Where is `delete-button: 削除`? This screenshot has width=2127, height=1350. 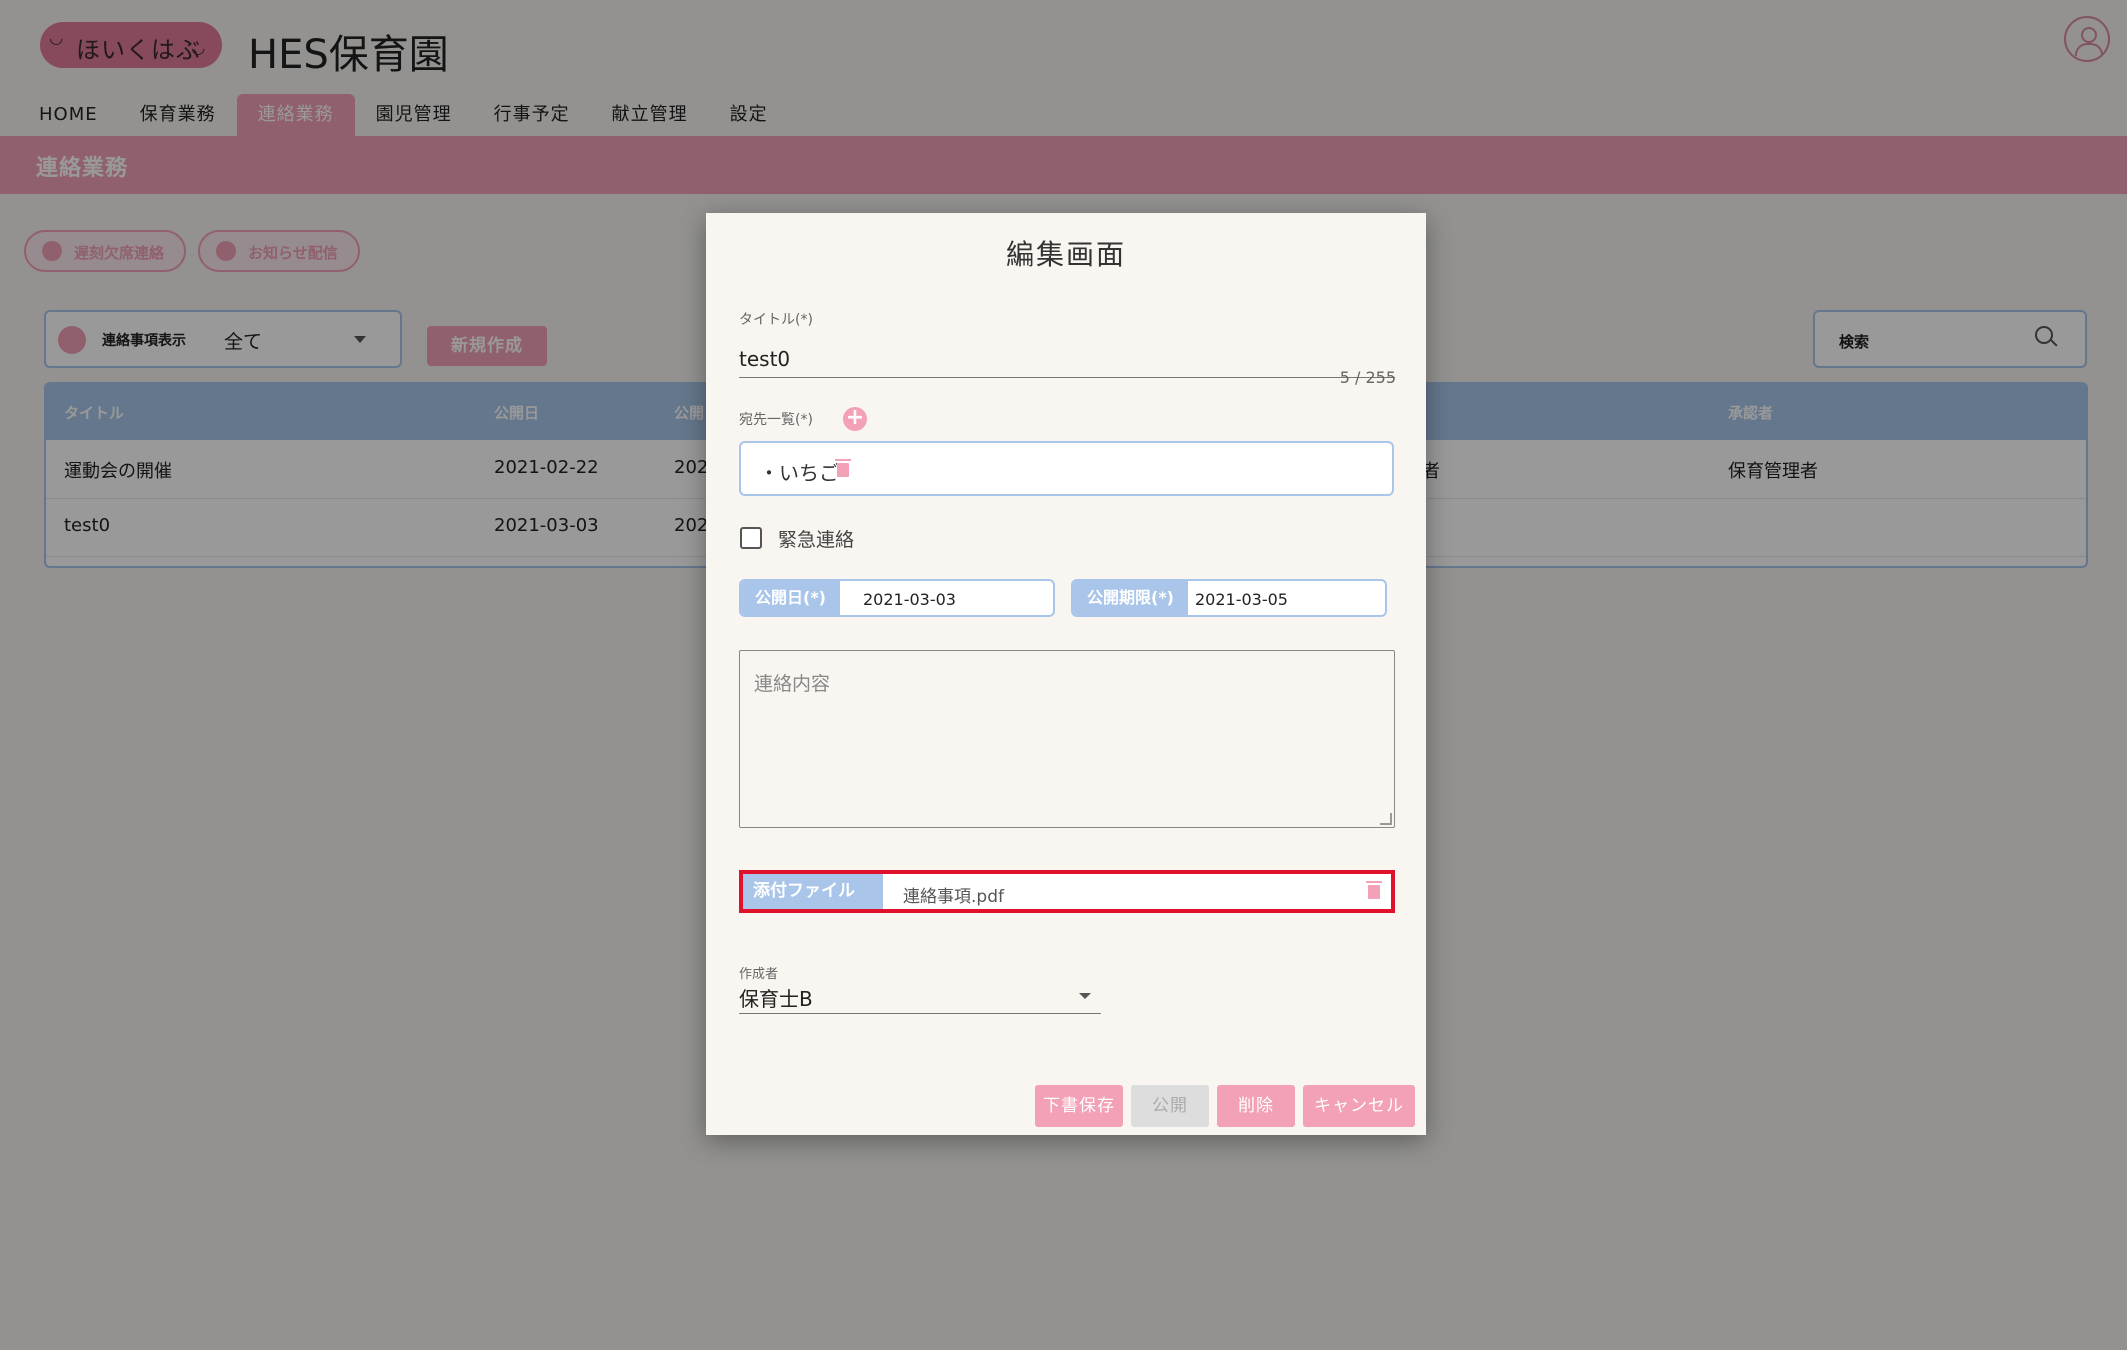
delete-button: 削除 is located at coordinates (1256, 1106).